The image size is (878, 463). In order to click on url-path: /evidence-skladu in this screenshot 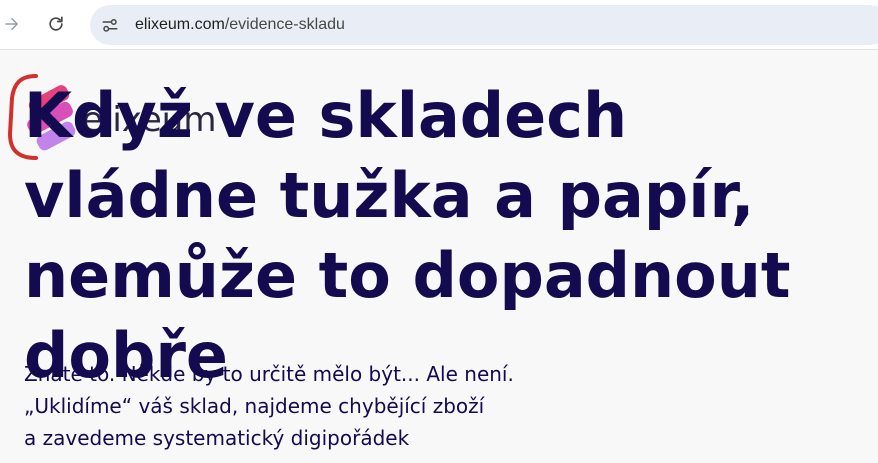, I will do `click(284, 24)`.